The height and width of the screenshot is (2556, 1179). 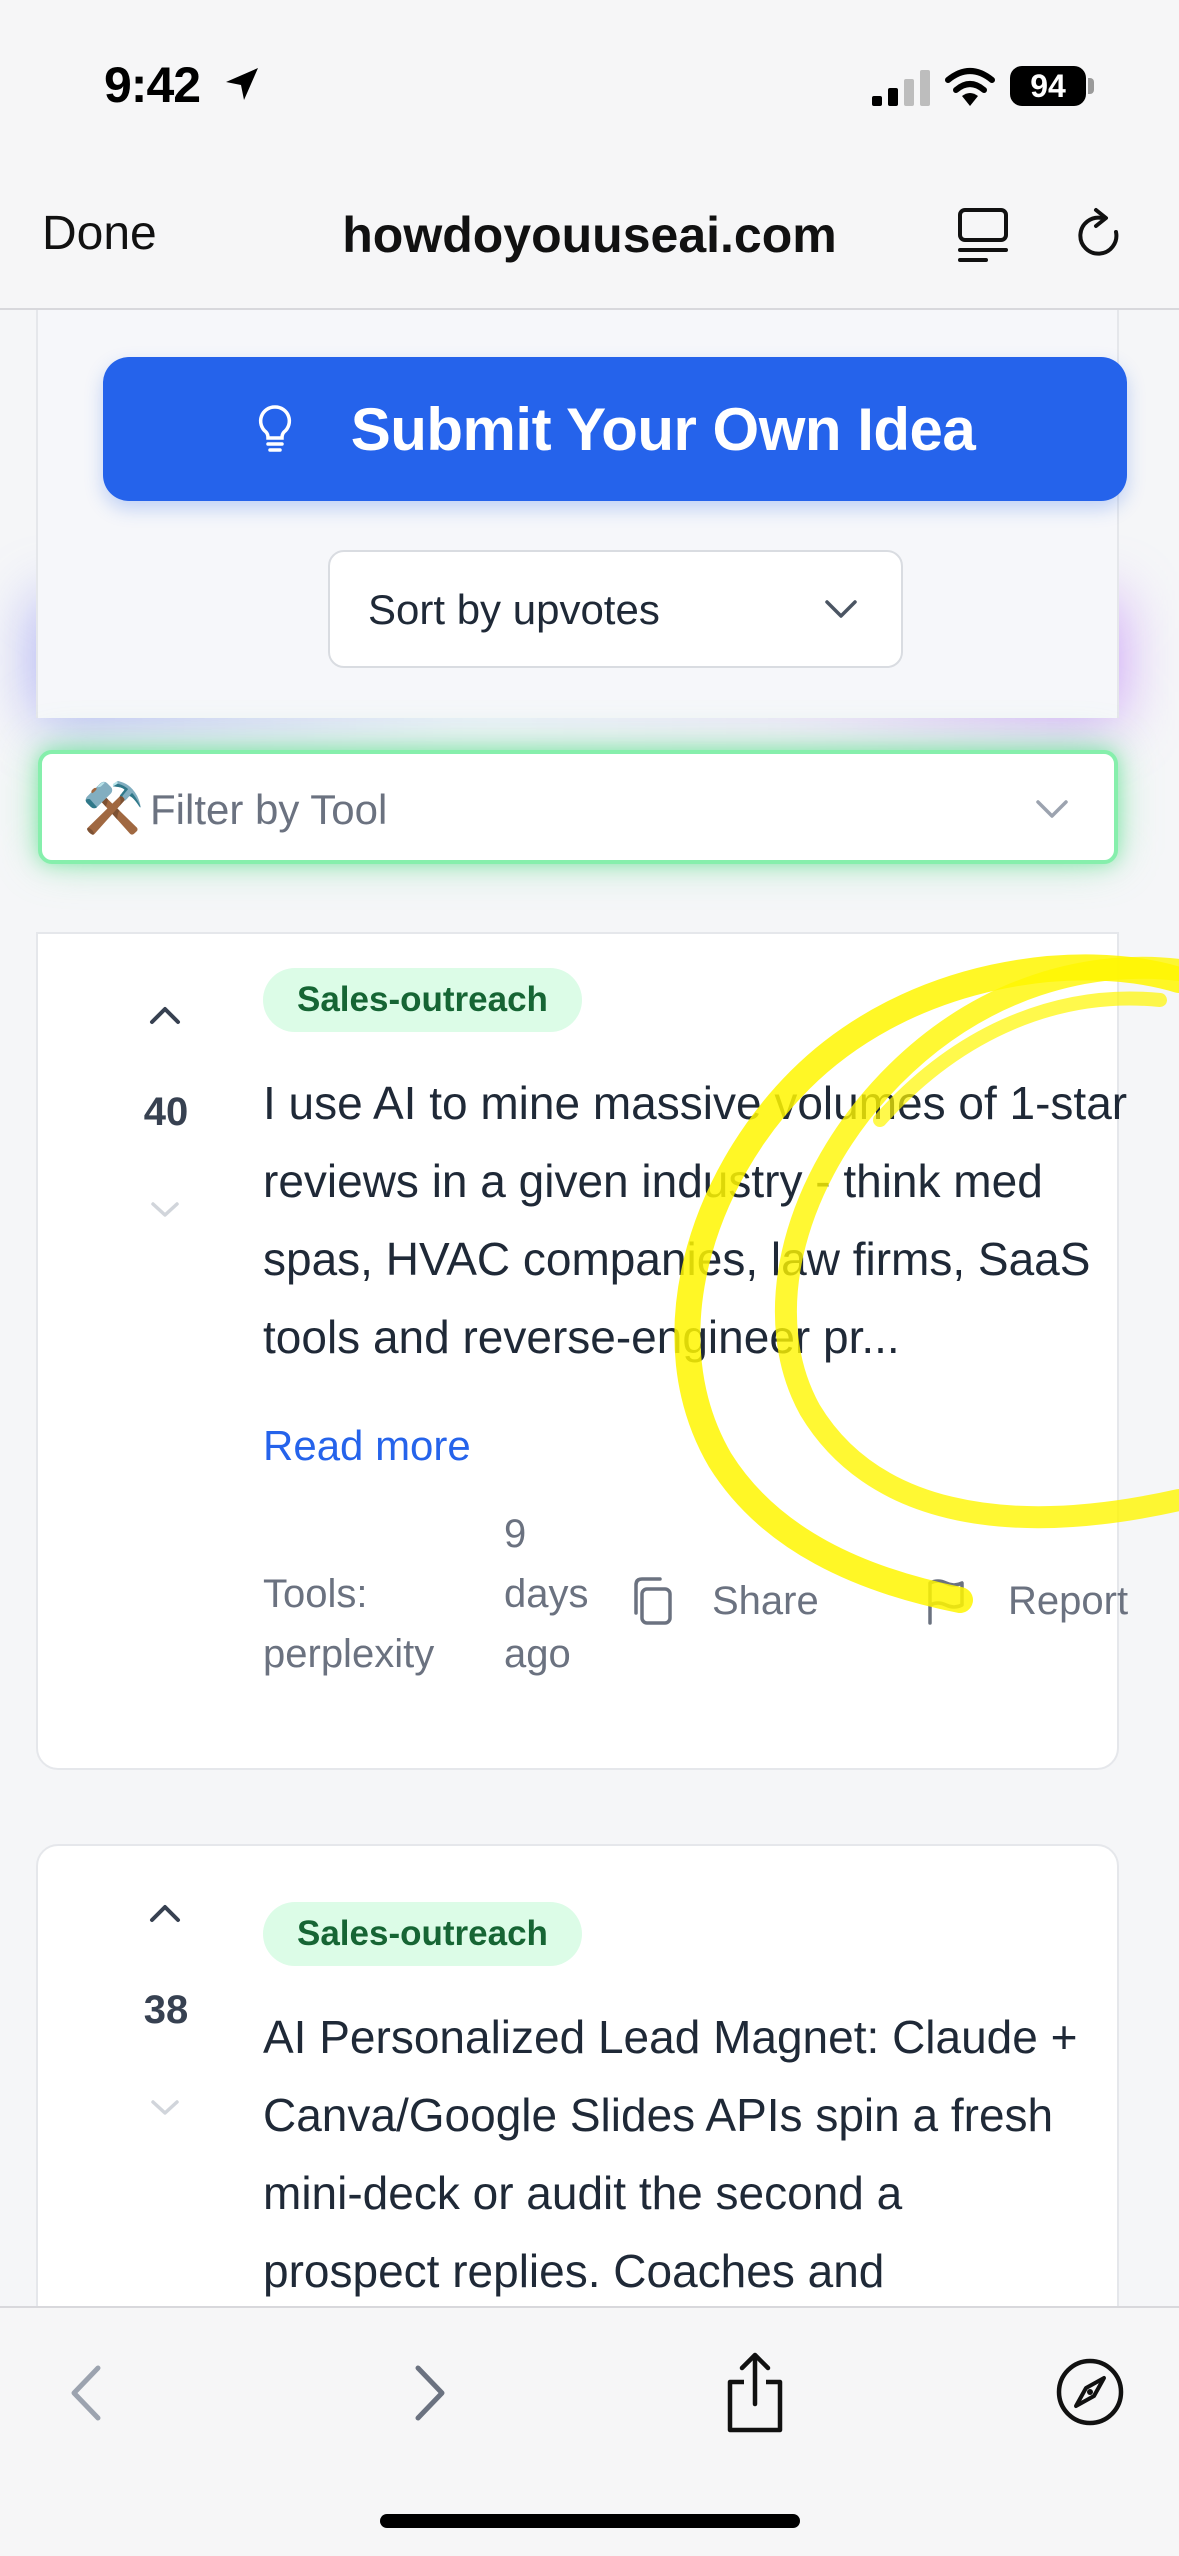 I want to click on date-line: days, so click(x=546, y=1594).